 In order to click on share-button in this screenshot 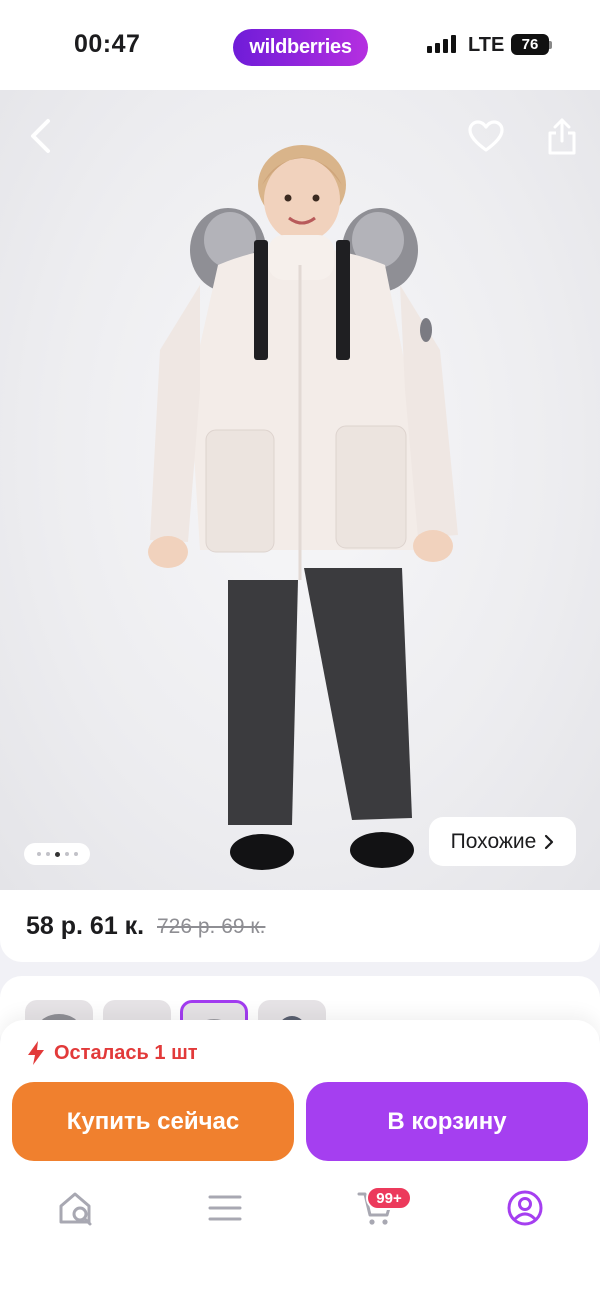, I will do `click(562, 136)`.